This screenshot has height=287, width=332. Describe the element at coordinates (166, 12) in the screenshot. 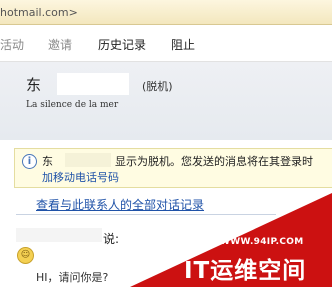

I see `address-bar: hotmail.com>` at that location.